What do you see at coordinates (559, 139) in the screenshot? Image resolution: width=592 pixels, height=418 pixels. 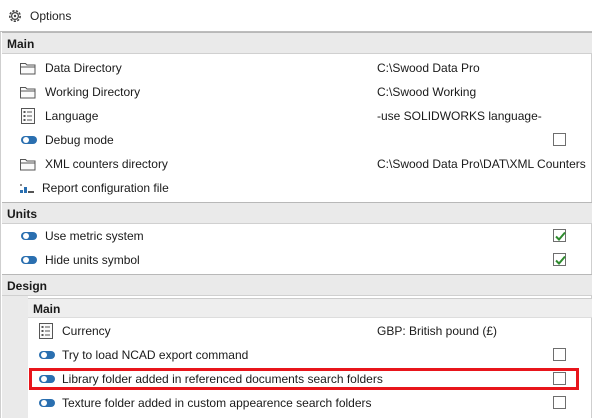 I see `debug-mode-checkbox` at bounding box center [559, 139].